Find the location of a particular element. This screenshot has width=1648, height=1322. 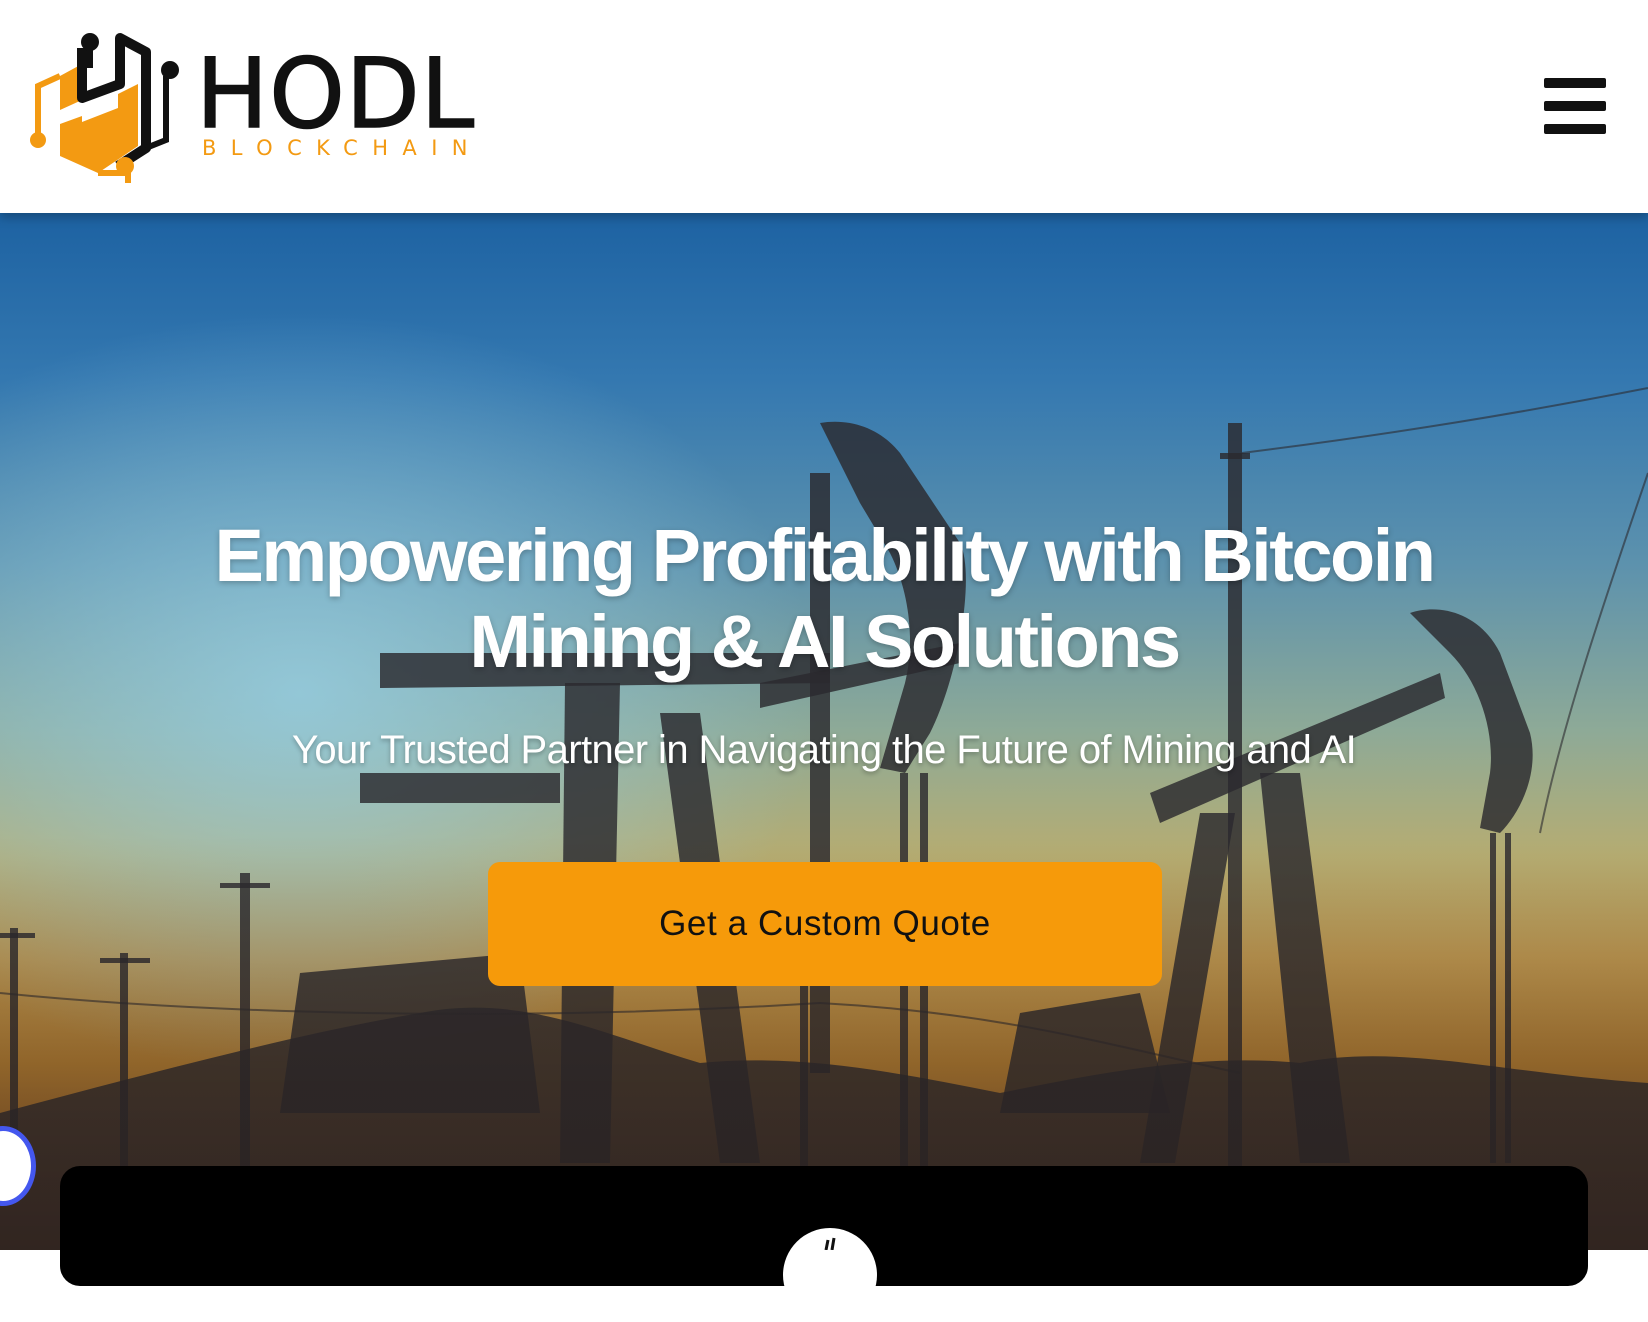

hero-title-line-1: Empowering Profitability with Bitcoin is located at coordinates (825, 555).